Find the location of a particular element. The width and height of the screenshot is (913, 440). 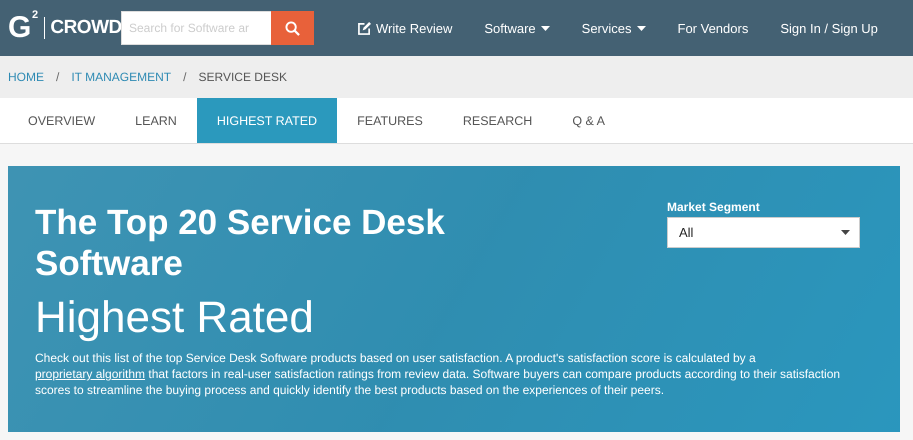

nav-link: Software is located at coordinates (517, 28).